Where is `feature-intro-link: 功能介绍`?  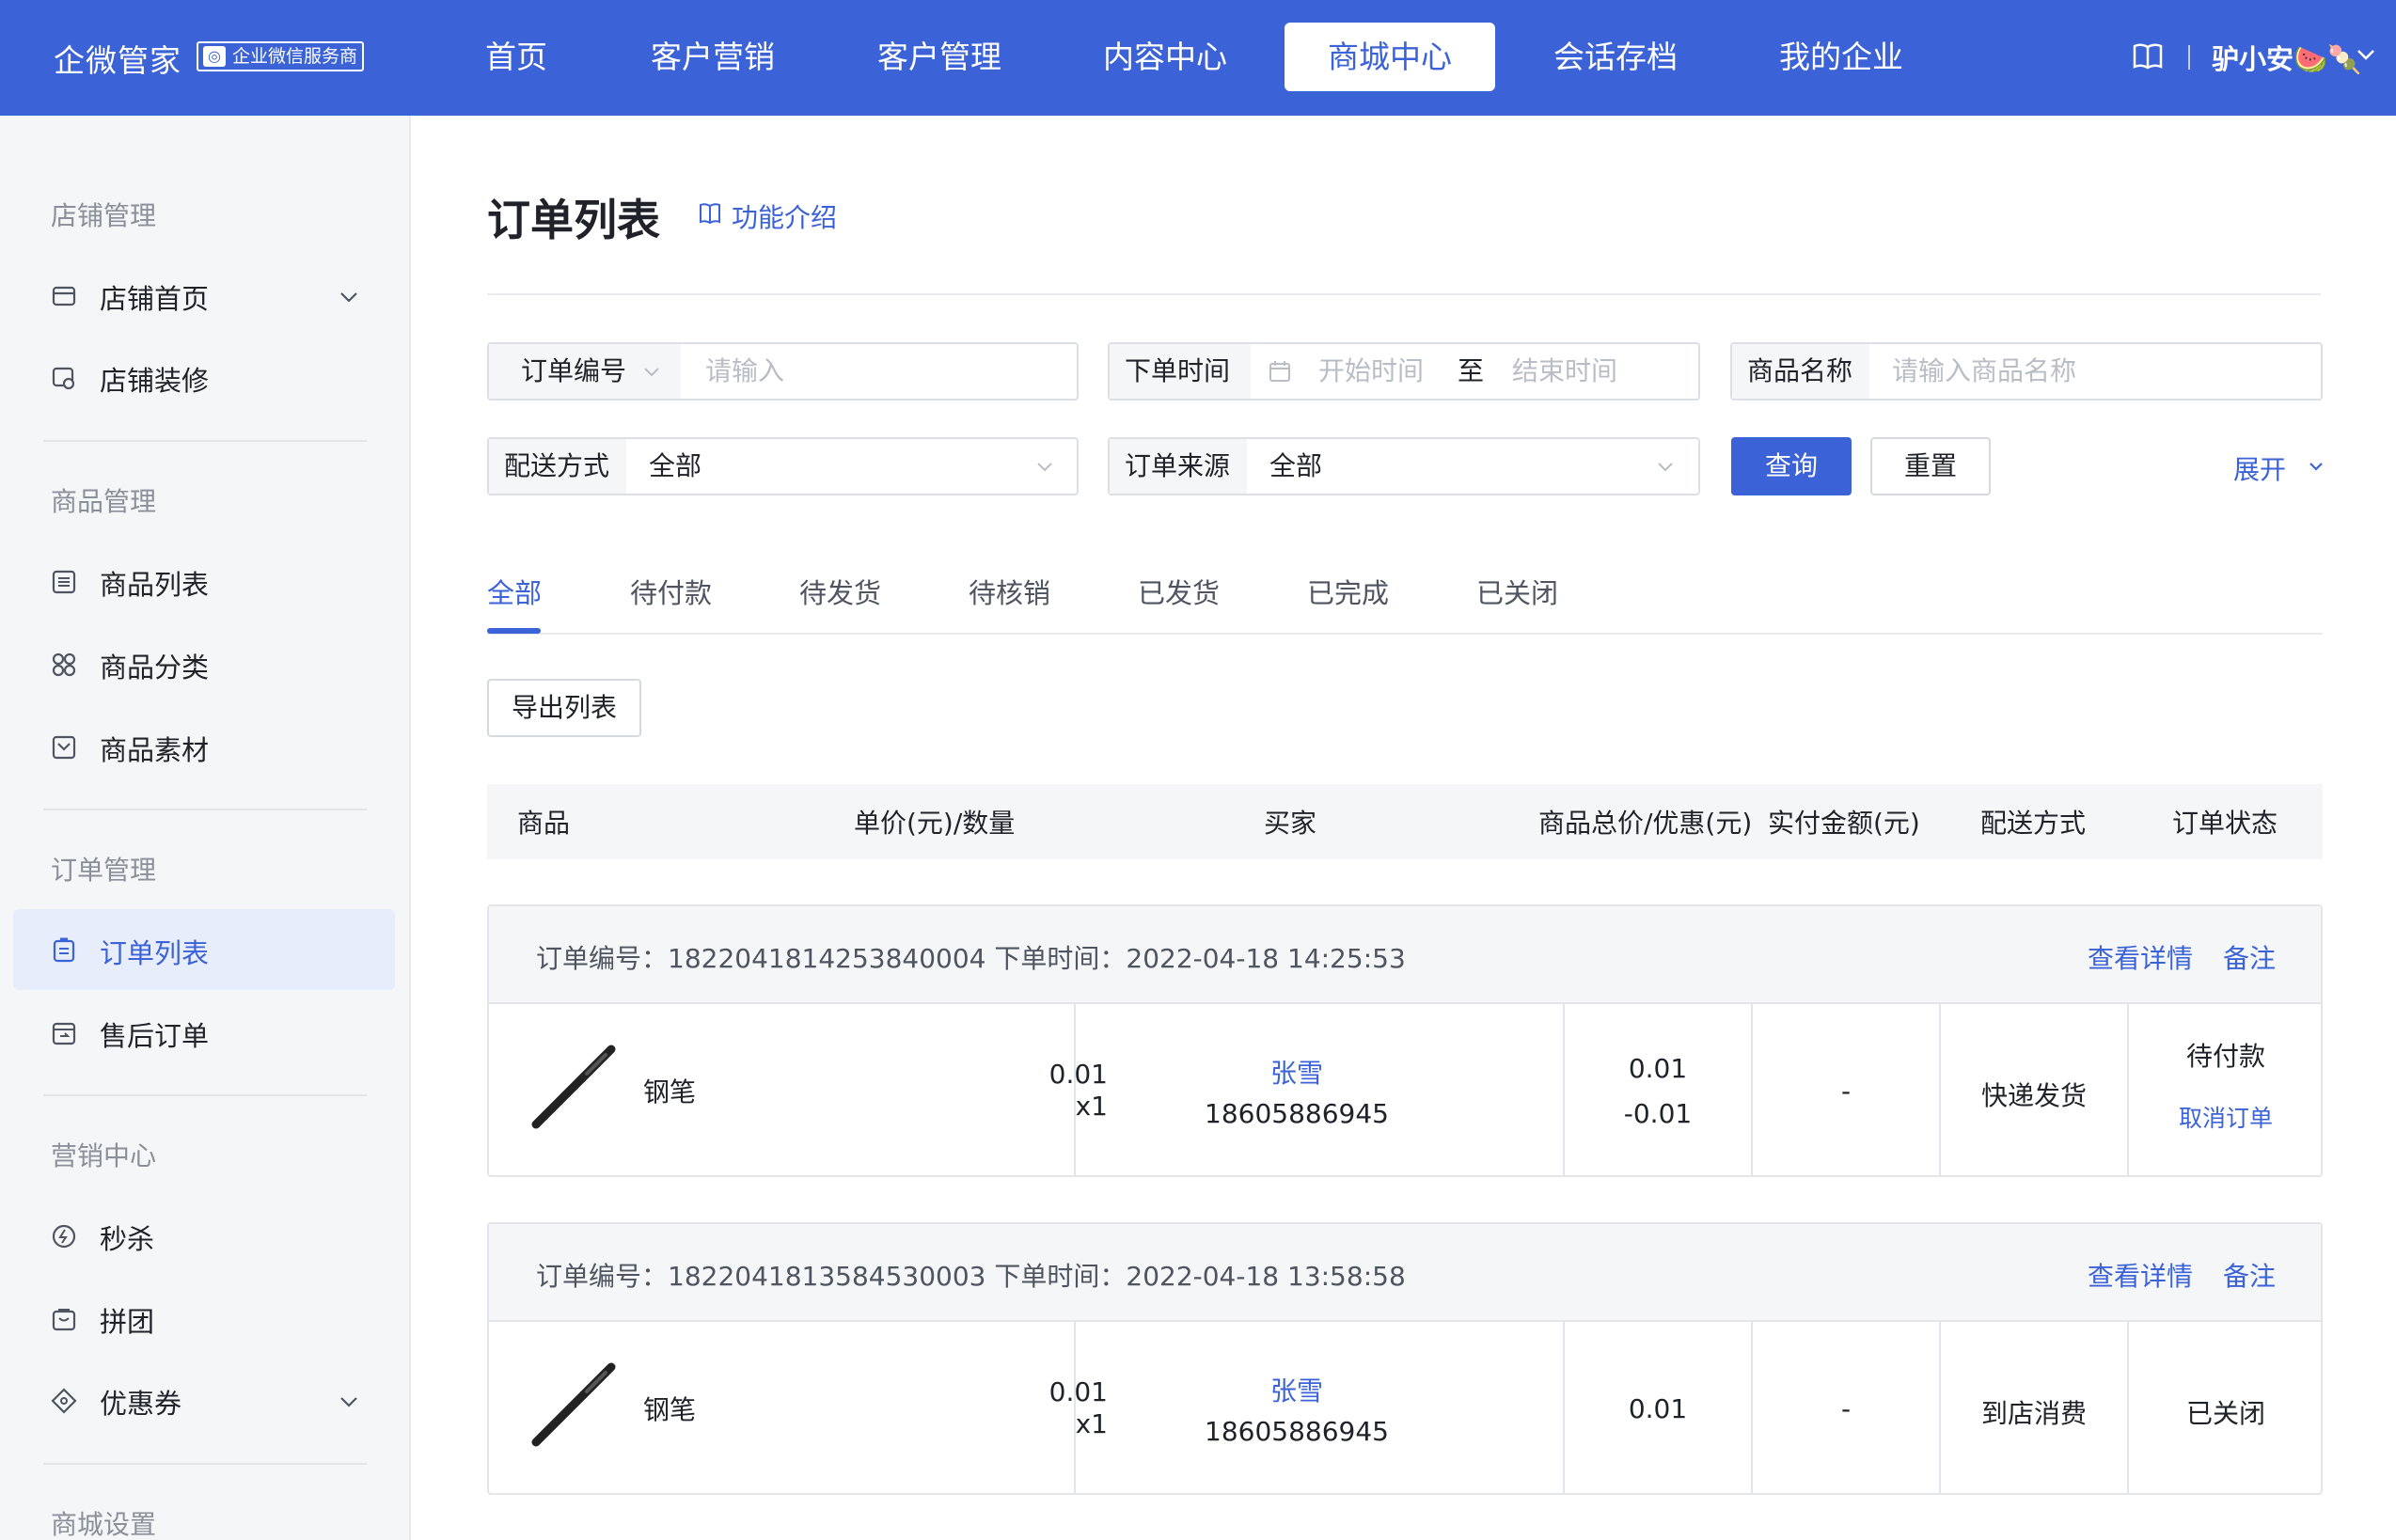
feature-intro-link: 功能介绍 is located at coordinates (767, 216).